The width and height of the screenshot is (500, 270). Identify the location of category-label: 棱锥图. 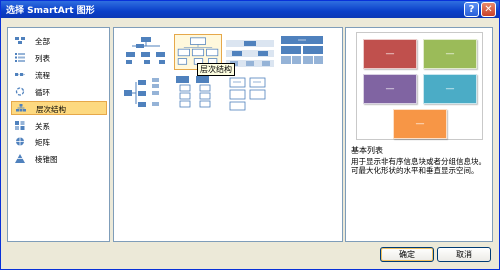
(46, 159).